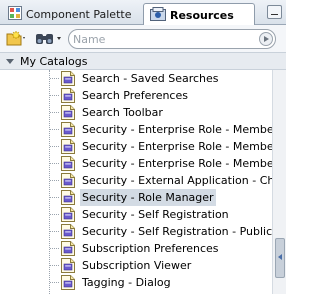 This screenshot has height=294, width=320. What do you see at coordinates (202, 15) in the screenshot?
I see `tab-label: Resources` at bounding box center [202, 15].